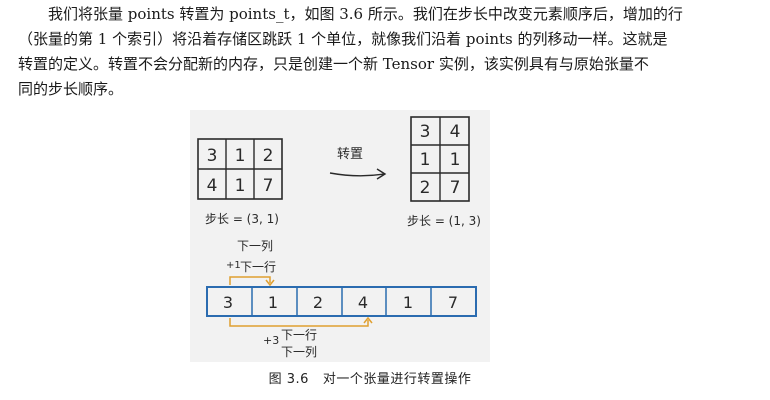 This screenshot has height=400, width=770. What do you see at coordinates (440, 159) in the screenshot?
I see `transposed-matrix: 3 4 1 1 2 7` at bounding box center [440, 159].